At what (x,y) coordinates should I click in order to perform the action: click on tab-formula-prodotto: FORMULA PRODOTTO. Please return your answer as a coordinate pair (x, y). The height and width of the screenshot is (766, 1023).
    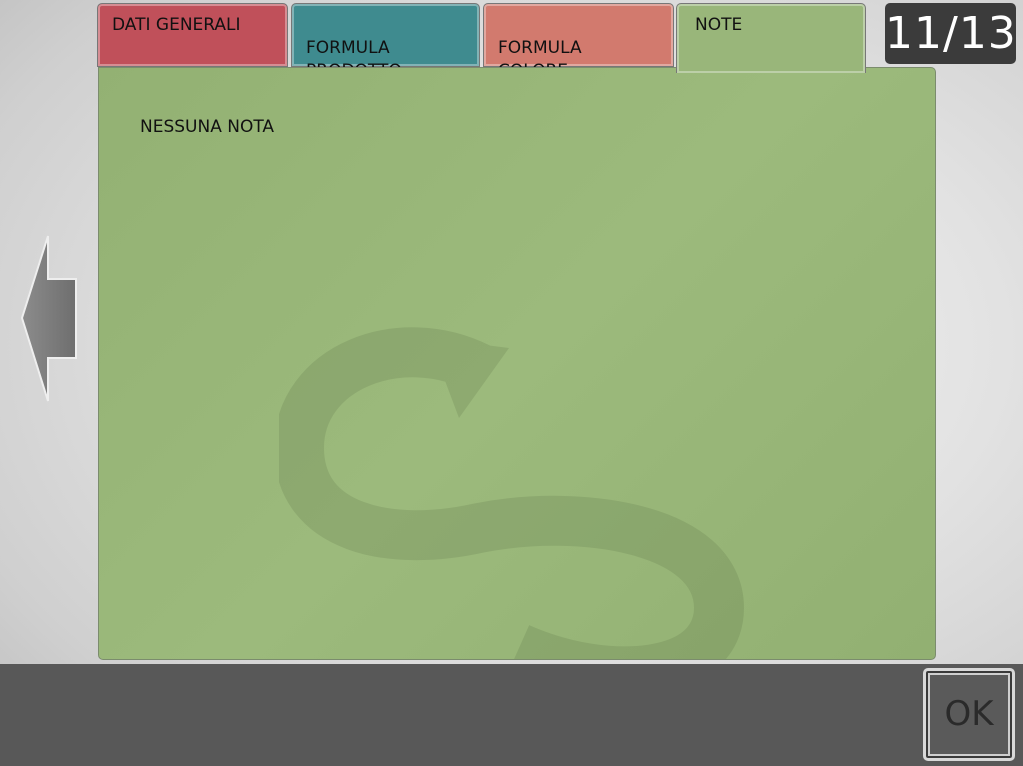
    Looking at the image, I should click on (385, 42).